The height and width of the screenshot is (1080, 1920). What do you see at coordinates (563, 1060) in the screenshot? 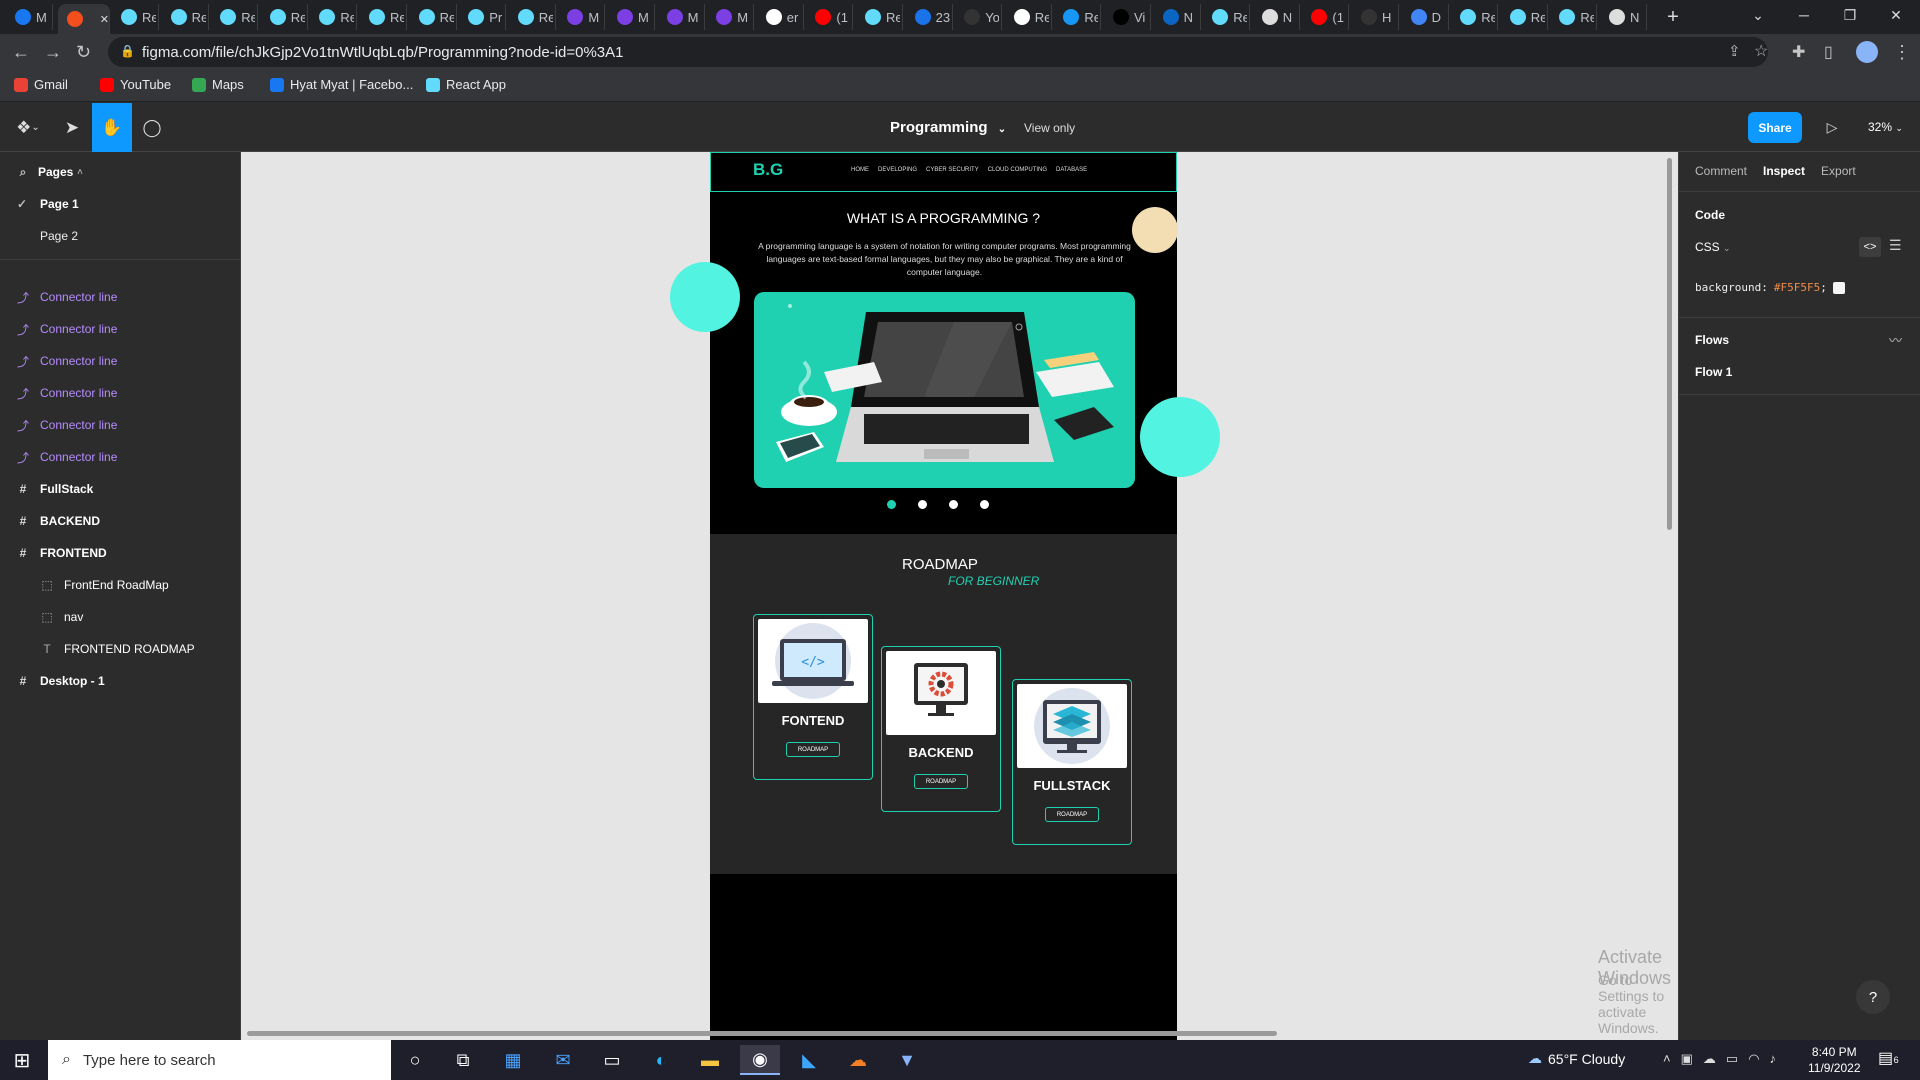
I see `mail-icon: ✉` at bounding box center [563, 1060].